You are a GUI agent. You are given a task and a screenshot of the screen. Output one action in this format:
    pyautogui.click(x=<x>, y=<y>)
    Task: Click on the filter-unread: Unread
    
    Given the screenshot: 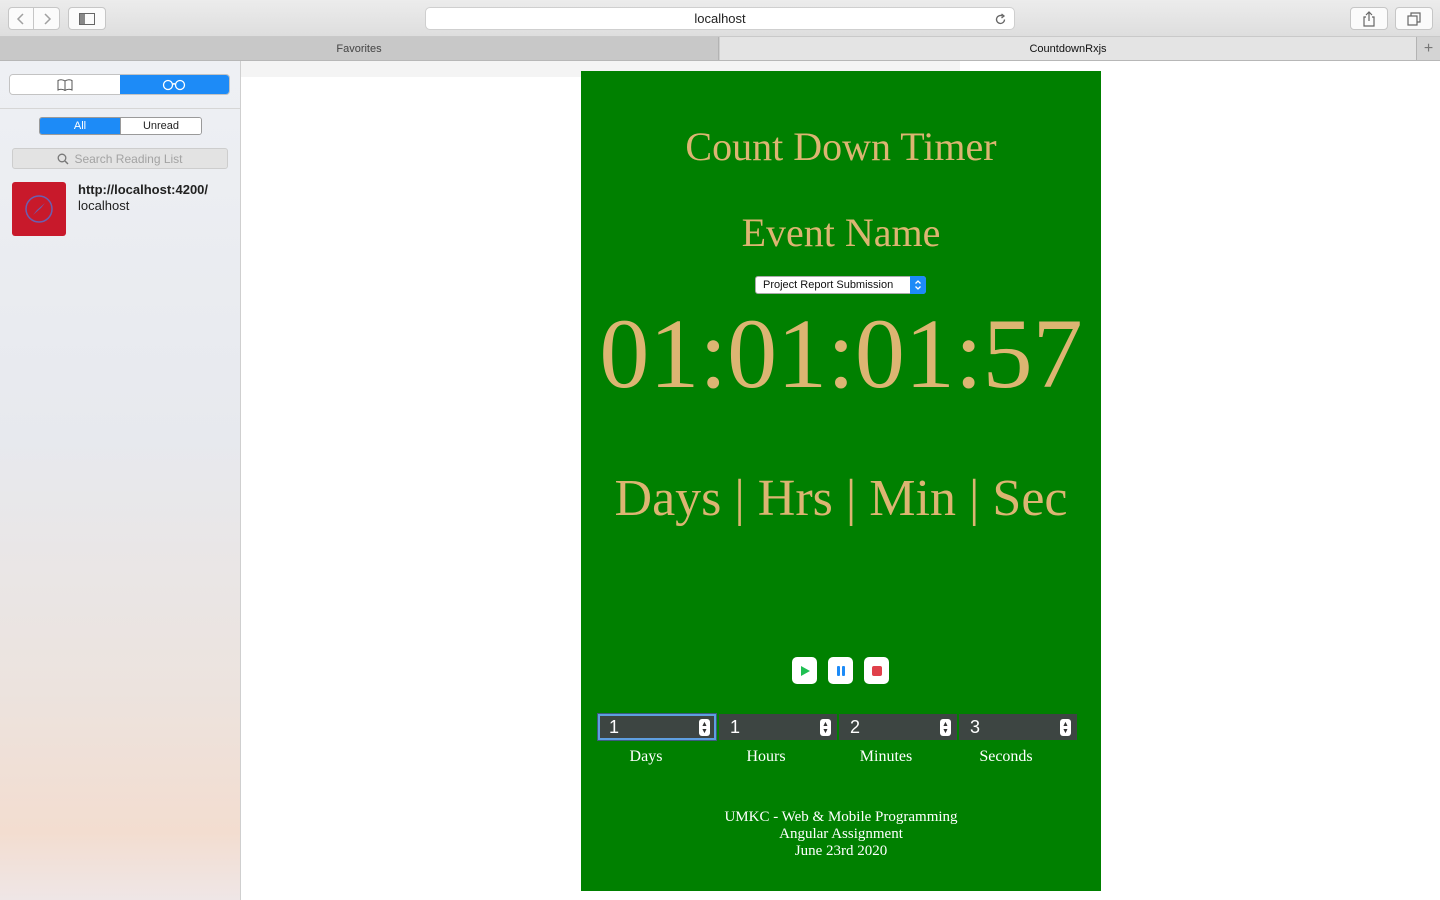 What is the action you would take?
    pyautogui.click(x=161, y=126)
    